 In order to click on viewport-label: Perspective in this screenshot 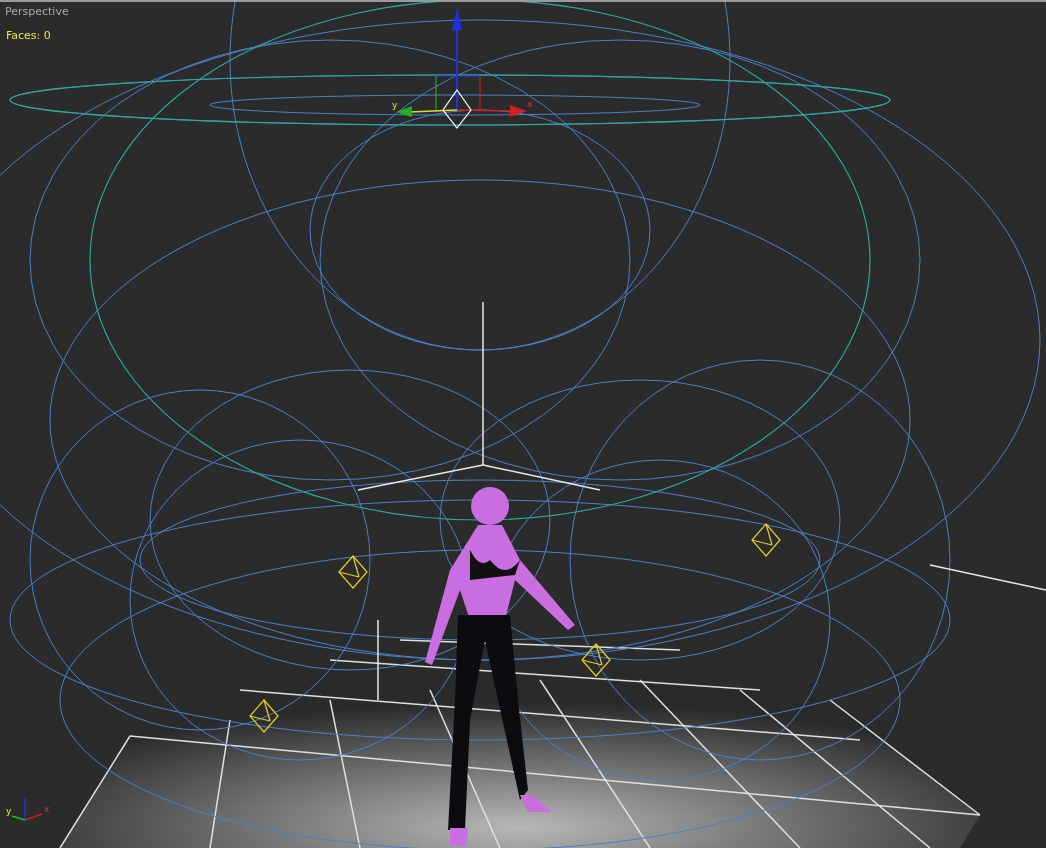, I will do `click(37, 11)`.